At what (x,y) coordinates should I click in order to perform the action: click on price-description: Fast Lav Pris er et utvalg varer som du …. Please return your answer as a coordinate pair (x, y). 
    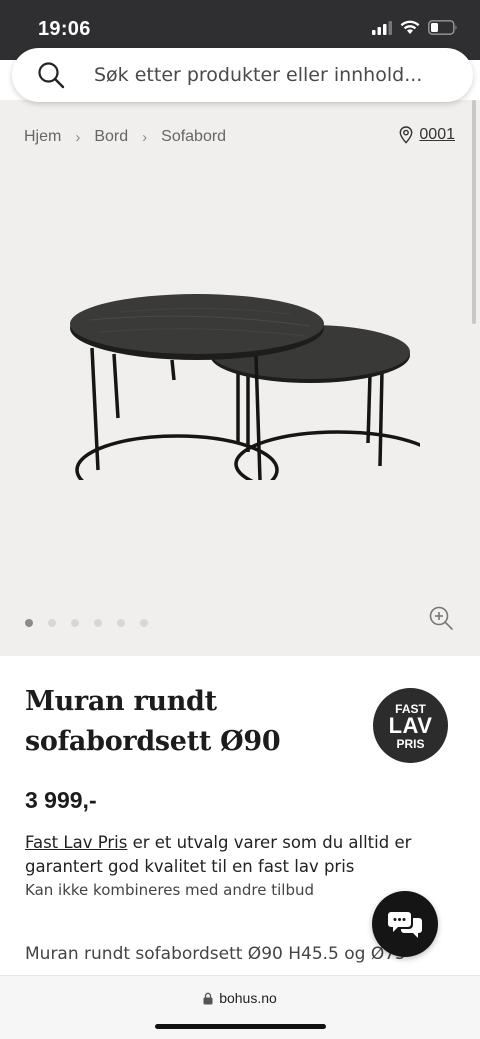
    Looking at the image, I should click on (235, 855).